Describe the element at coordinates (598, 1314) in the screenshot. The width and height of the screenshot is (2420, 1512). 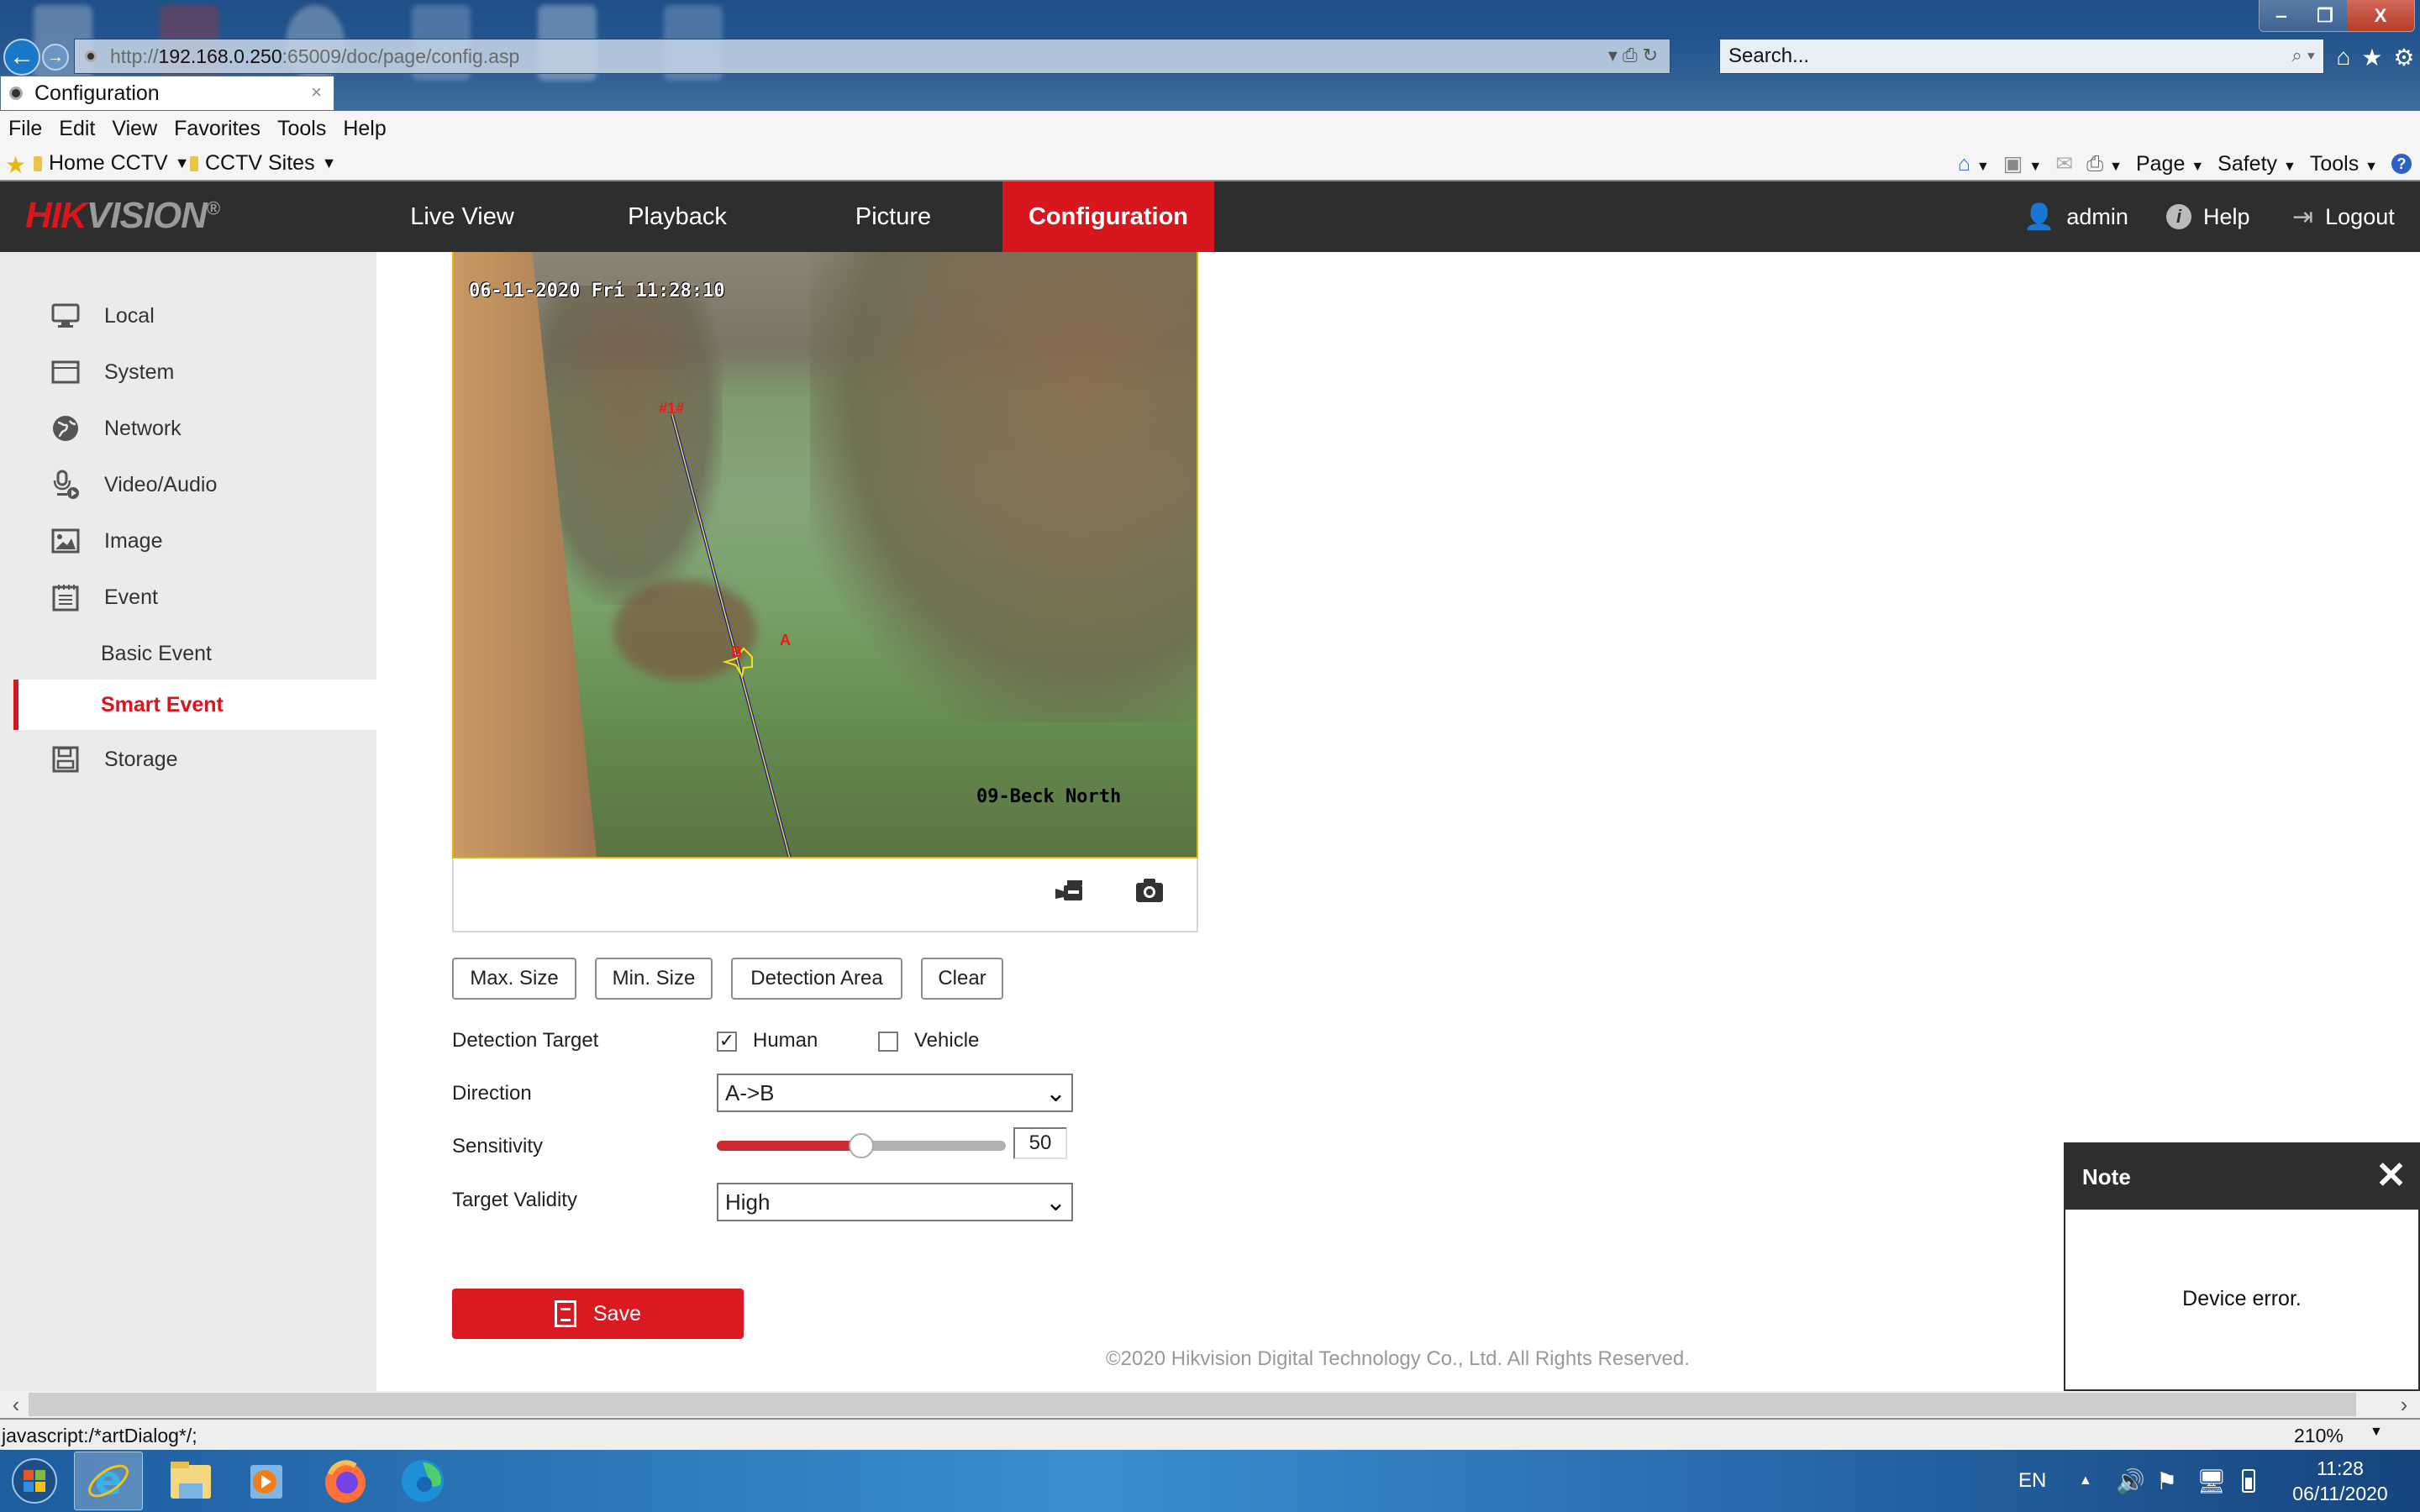
I see `save-button: Save` at that location.